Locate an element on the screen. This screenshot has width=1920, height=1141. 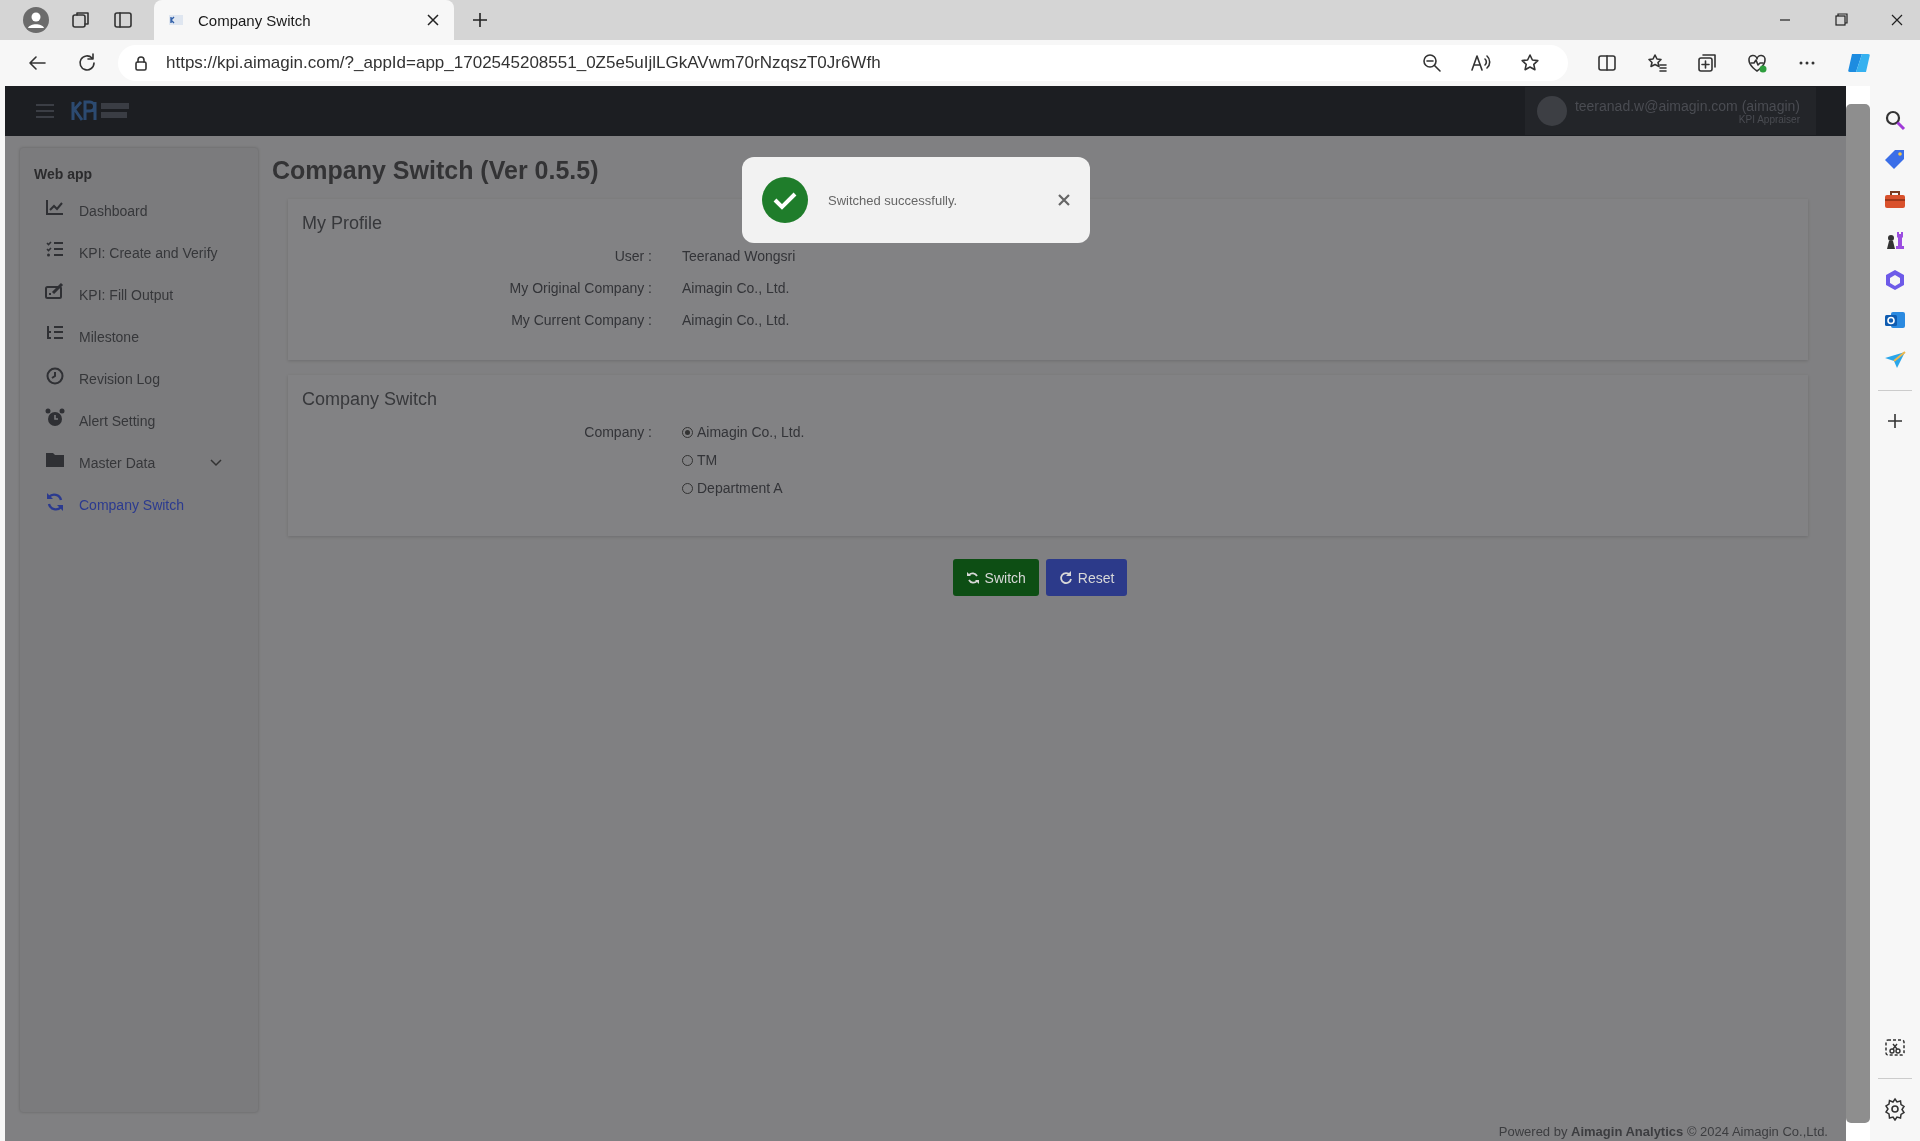
zoom-out-icon is located at coordinates (1432, 63).